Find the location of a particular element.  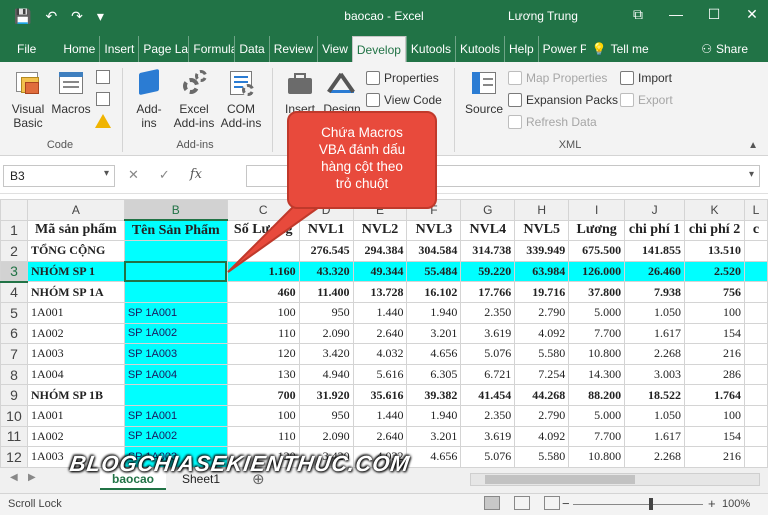

cell: 339.949 is located at coordinates (542, 251).